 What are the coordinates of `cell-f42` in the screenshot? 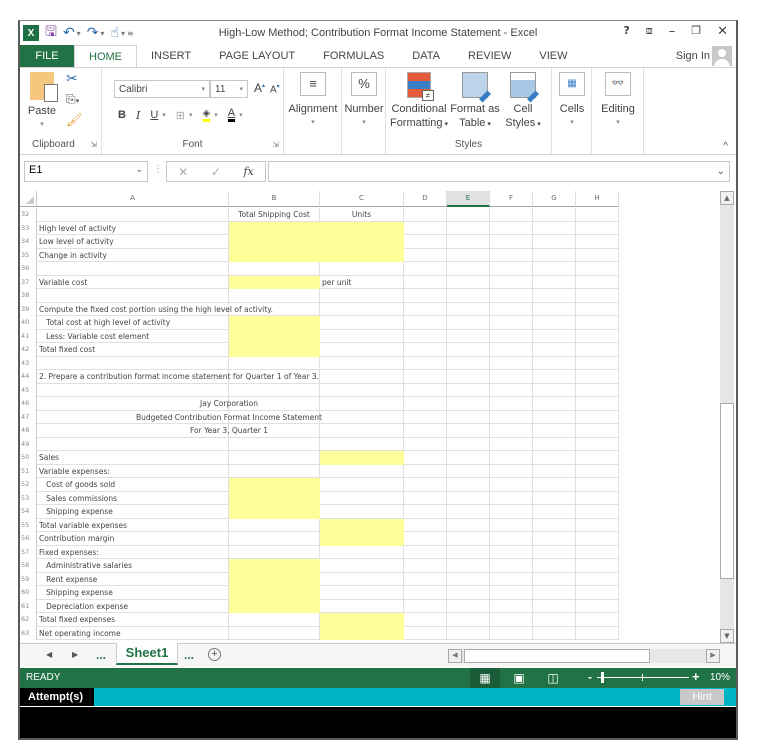 It's located at (511, 350).